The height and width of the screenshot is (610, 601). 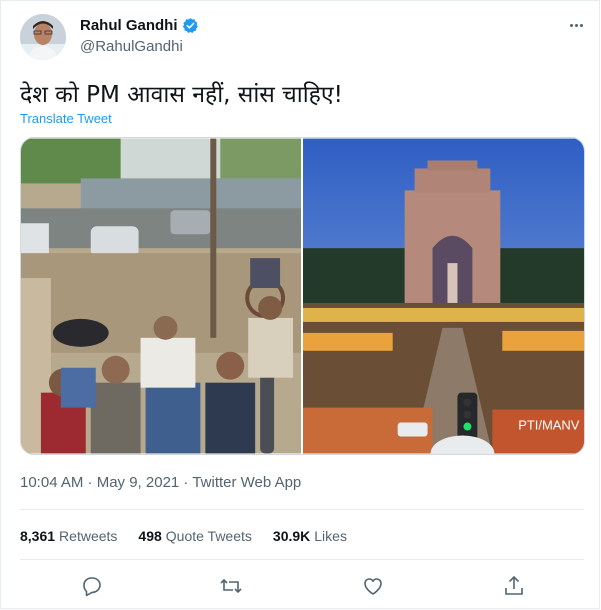 What do you see at coordinates (452, 232) in the screenshot?
I see `india-gate` at bounding box center [452, 232].